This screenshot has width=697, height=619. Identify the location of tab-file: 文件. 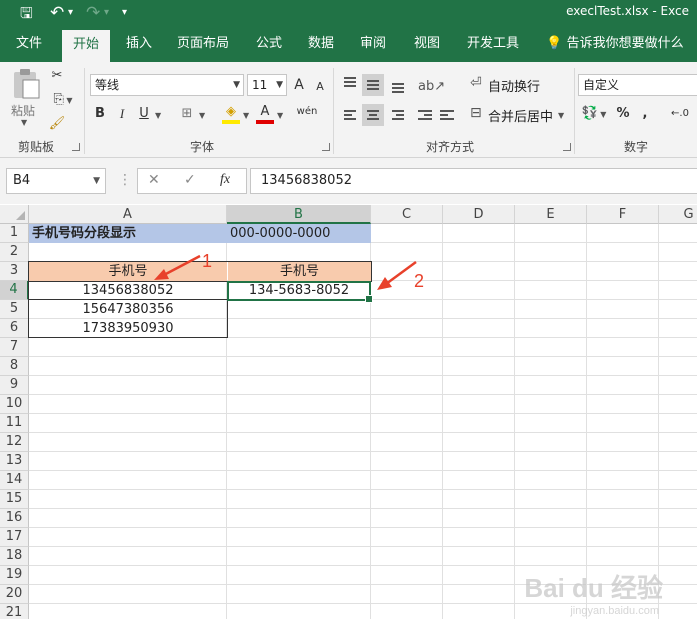
(29, 44).